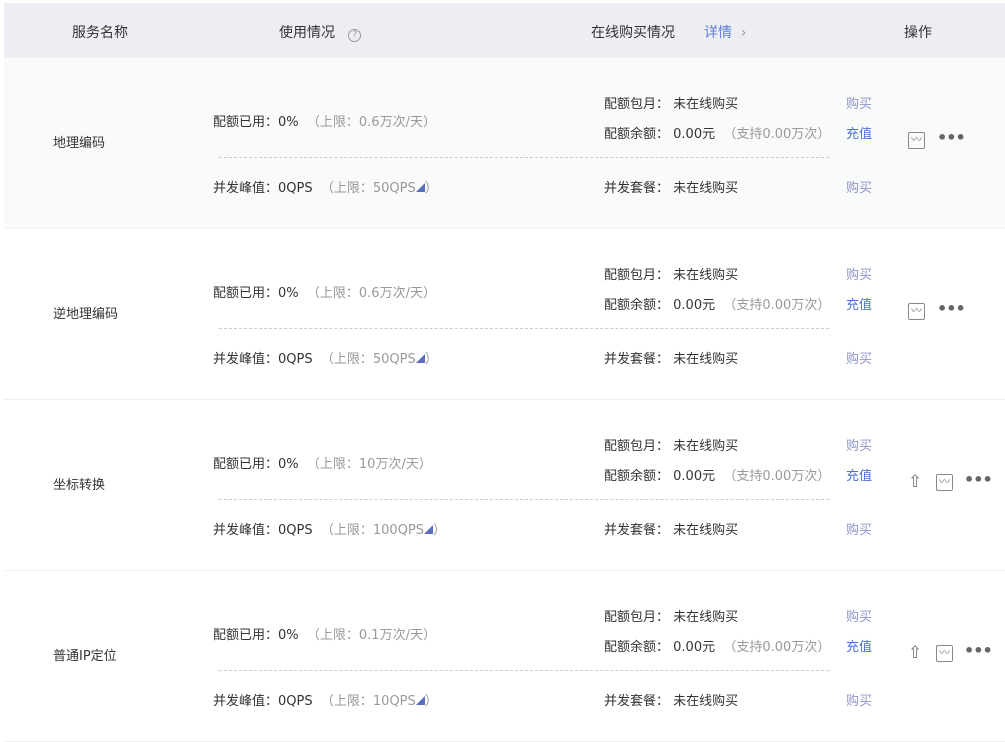 The height and width of the screenshot is (742, 1005). I want to click on concurrency-peak: 并发峰值：0QPS （上限：100QPS ）, so click(329, 528).